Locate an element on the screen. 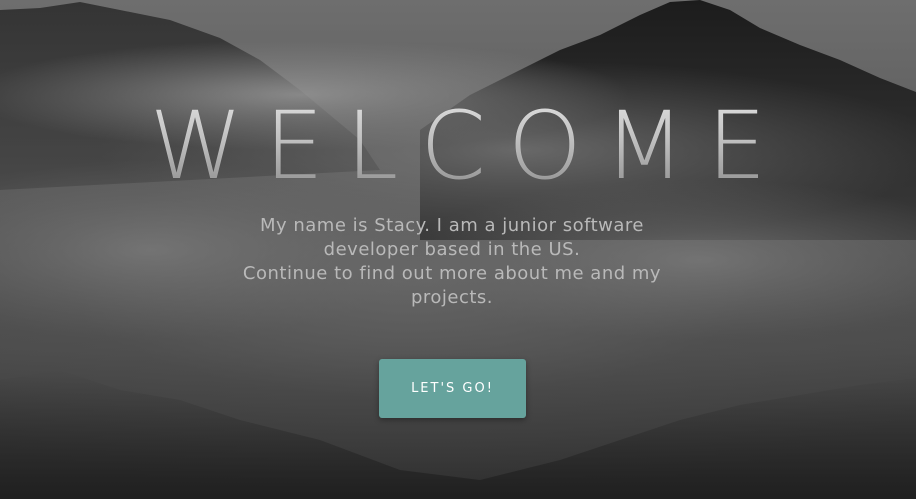 This screenshot has height=499, width=916. lets-go-button: LET'S GO! is located at coordinates (452, 388).